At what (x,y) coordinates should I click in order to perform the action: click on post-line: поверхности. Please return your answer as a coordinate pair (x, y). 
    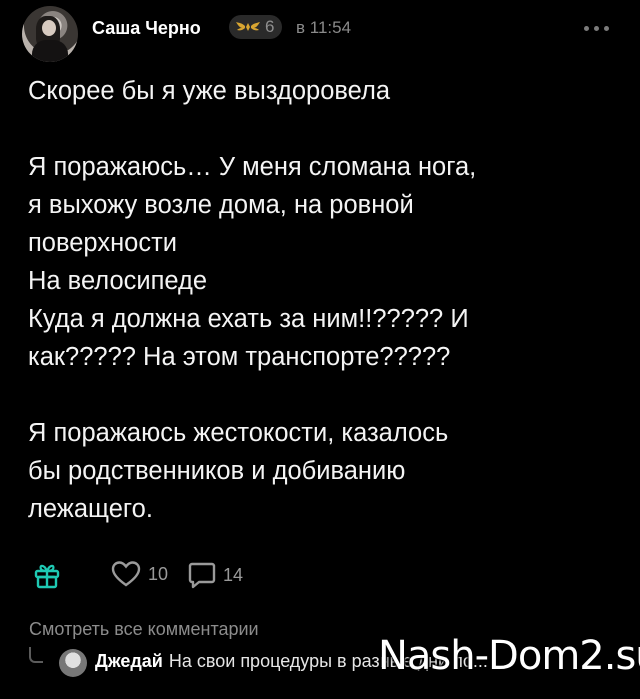
    Looking at the image, I should click on (103, 243).